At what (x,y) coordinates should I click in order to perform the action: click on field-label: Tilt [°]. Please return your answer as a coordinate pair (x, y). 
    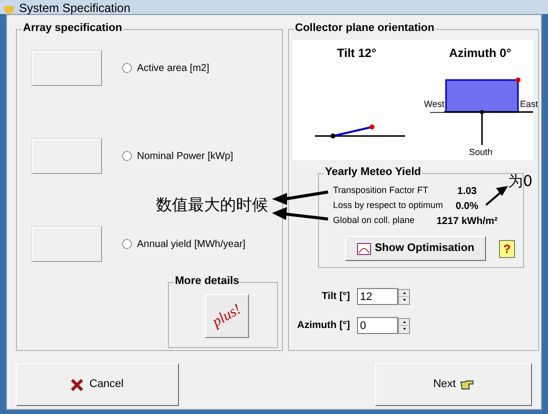
    Looking at the image, I should click on (335, 297).